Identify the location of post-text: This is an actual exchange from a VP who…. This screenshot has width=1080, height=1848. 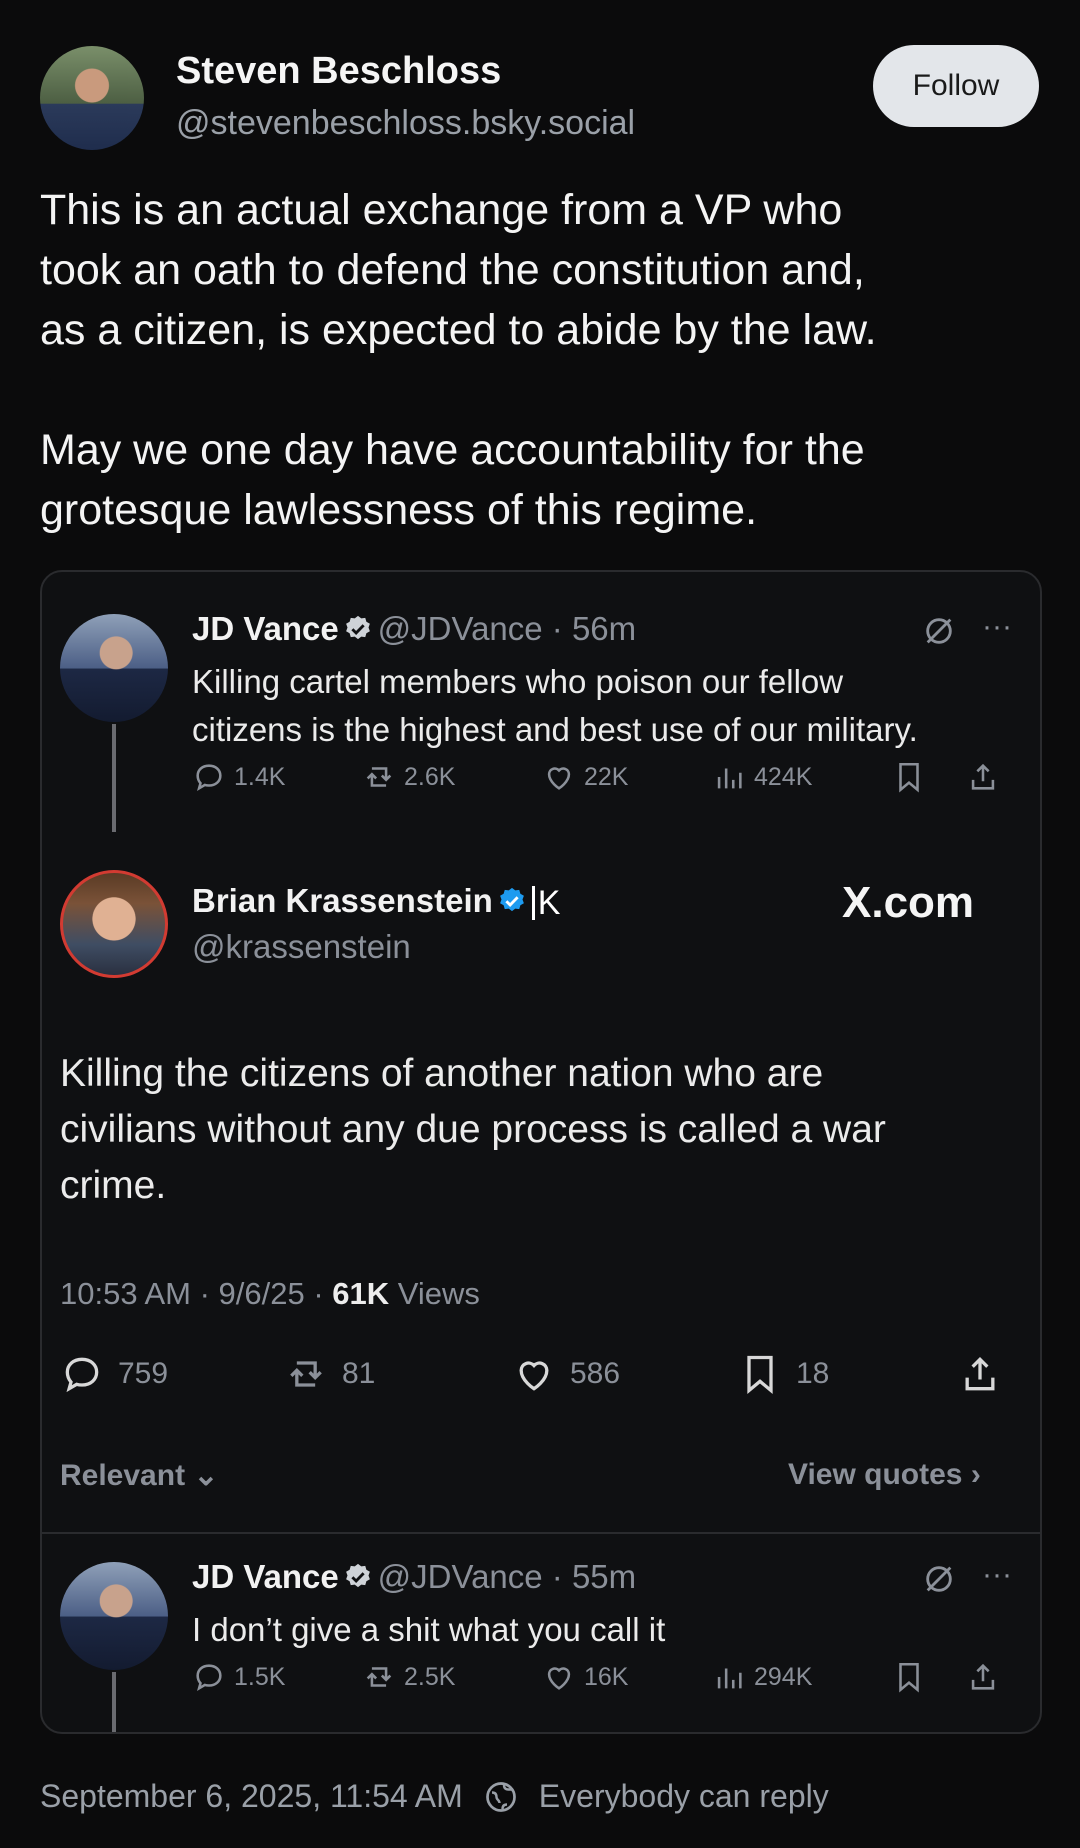
(458, 360).